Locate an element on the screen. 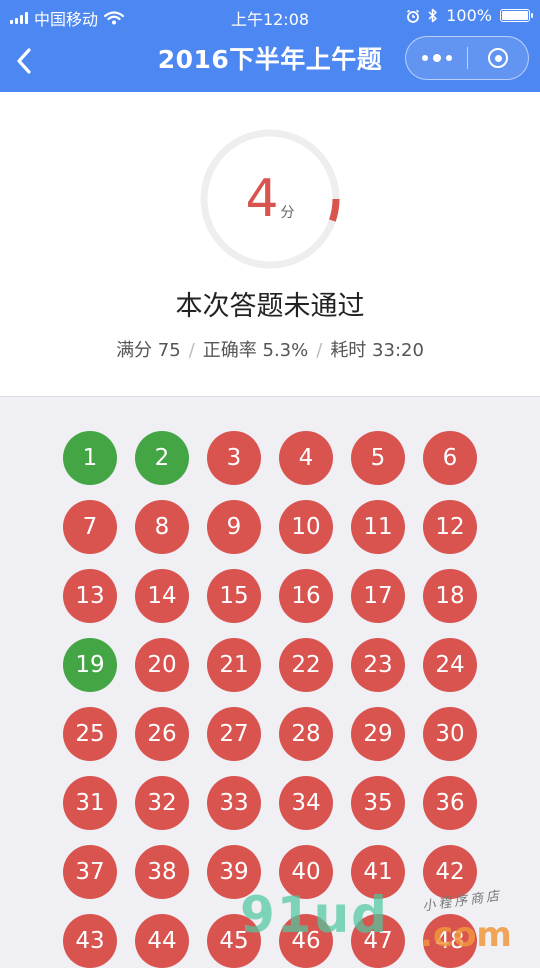 This screenshot has height=968, width=540. question-30-button: 30 is located at coordinates (450, 734).